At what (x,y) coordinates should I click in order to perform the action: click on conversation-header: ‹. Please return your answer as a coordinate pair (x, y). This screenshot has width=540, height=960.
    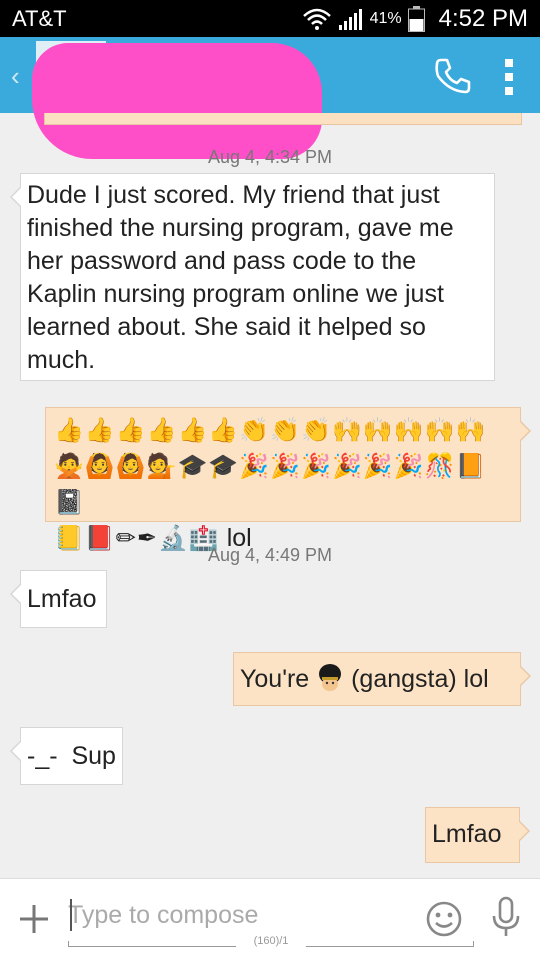
    Looking at the image, I should click on (270, 98).